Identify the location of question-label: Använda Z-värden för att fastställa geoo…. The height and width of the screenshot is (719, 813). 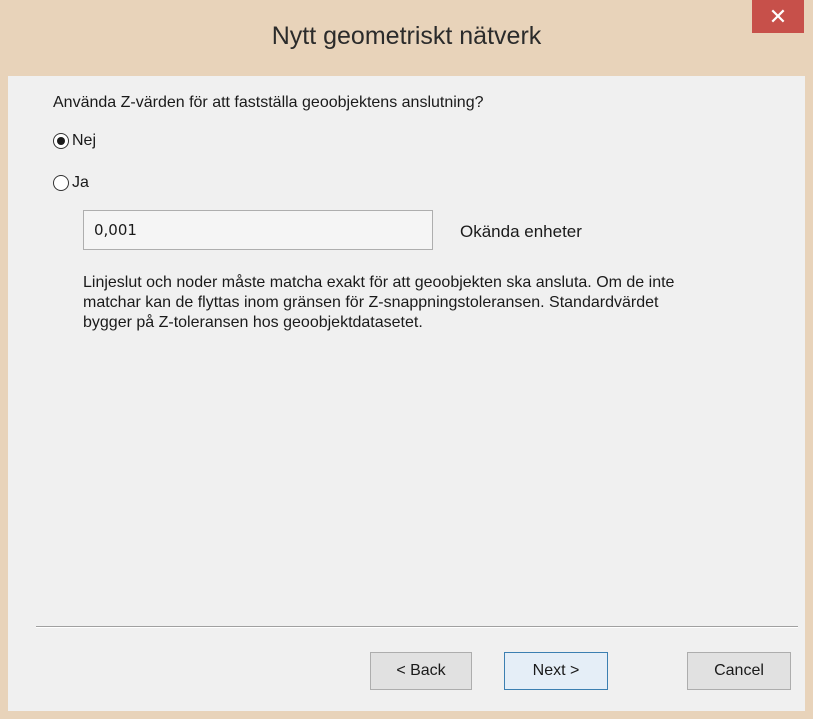
(268, 102).